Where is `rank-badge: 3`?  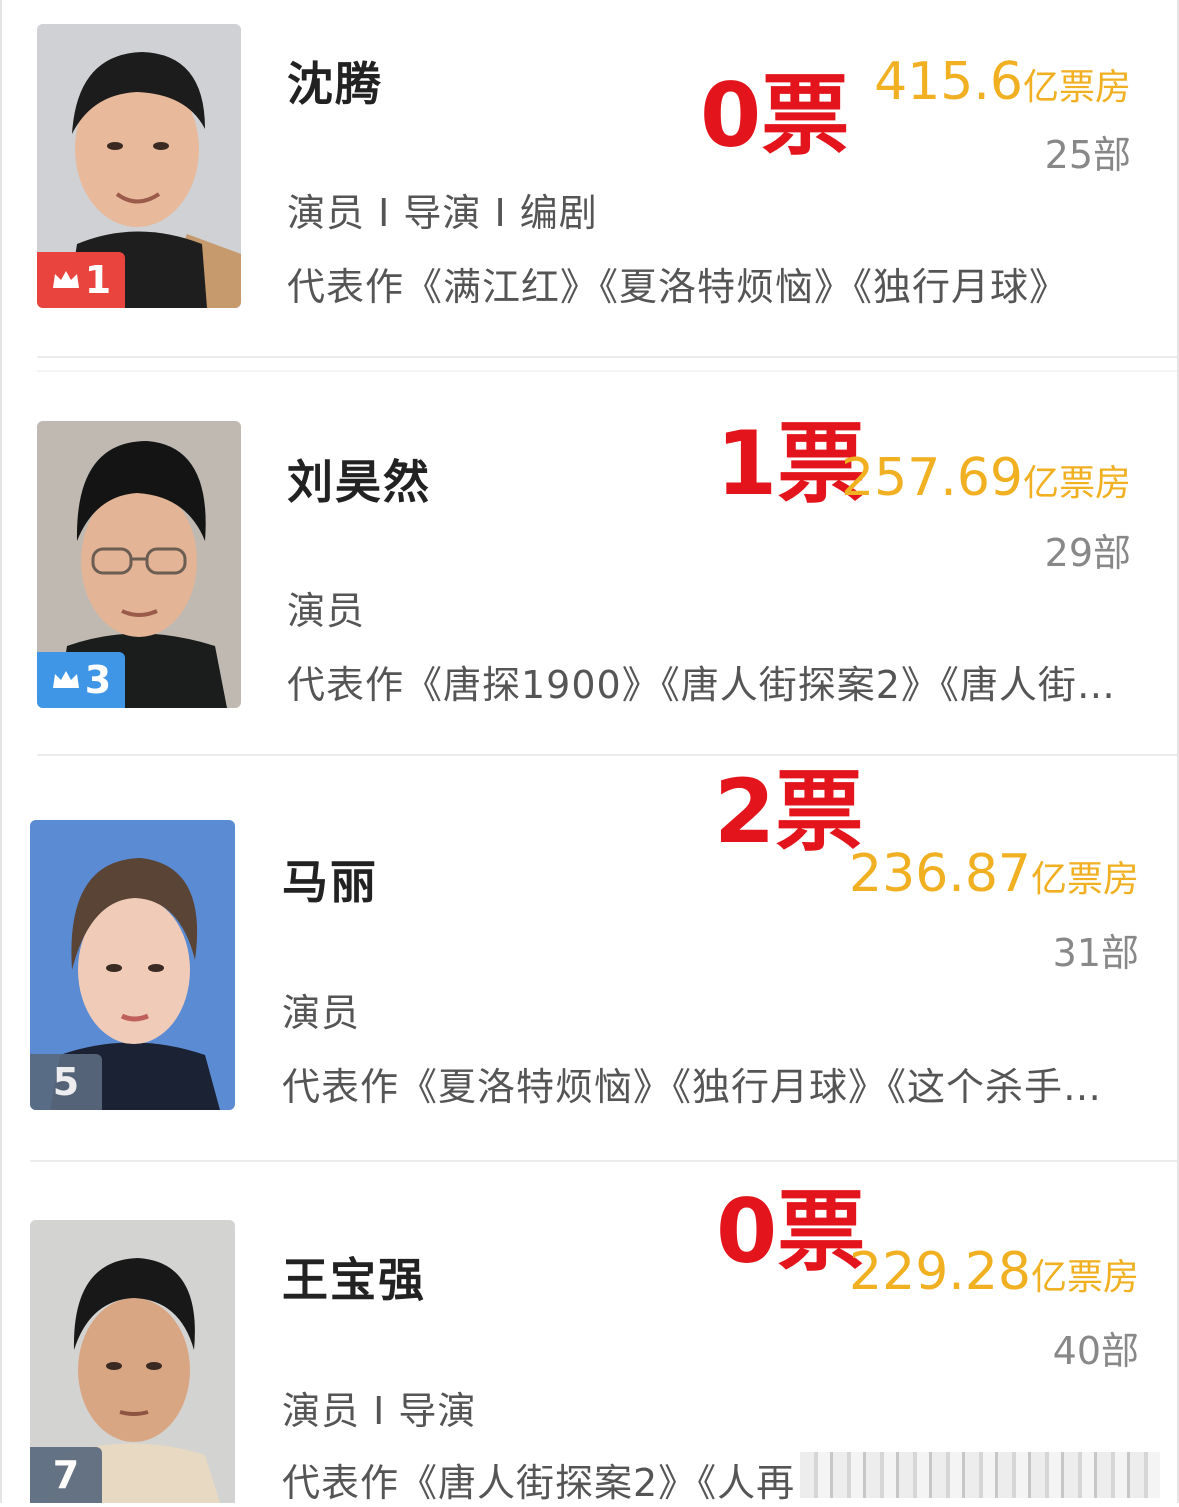 rank-badge: 3 is located at coordinates (81, 680).